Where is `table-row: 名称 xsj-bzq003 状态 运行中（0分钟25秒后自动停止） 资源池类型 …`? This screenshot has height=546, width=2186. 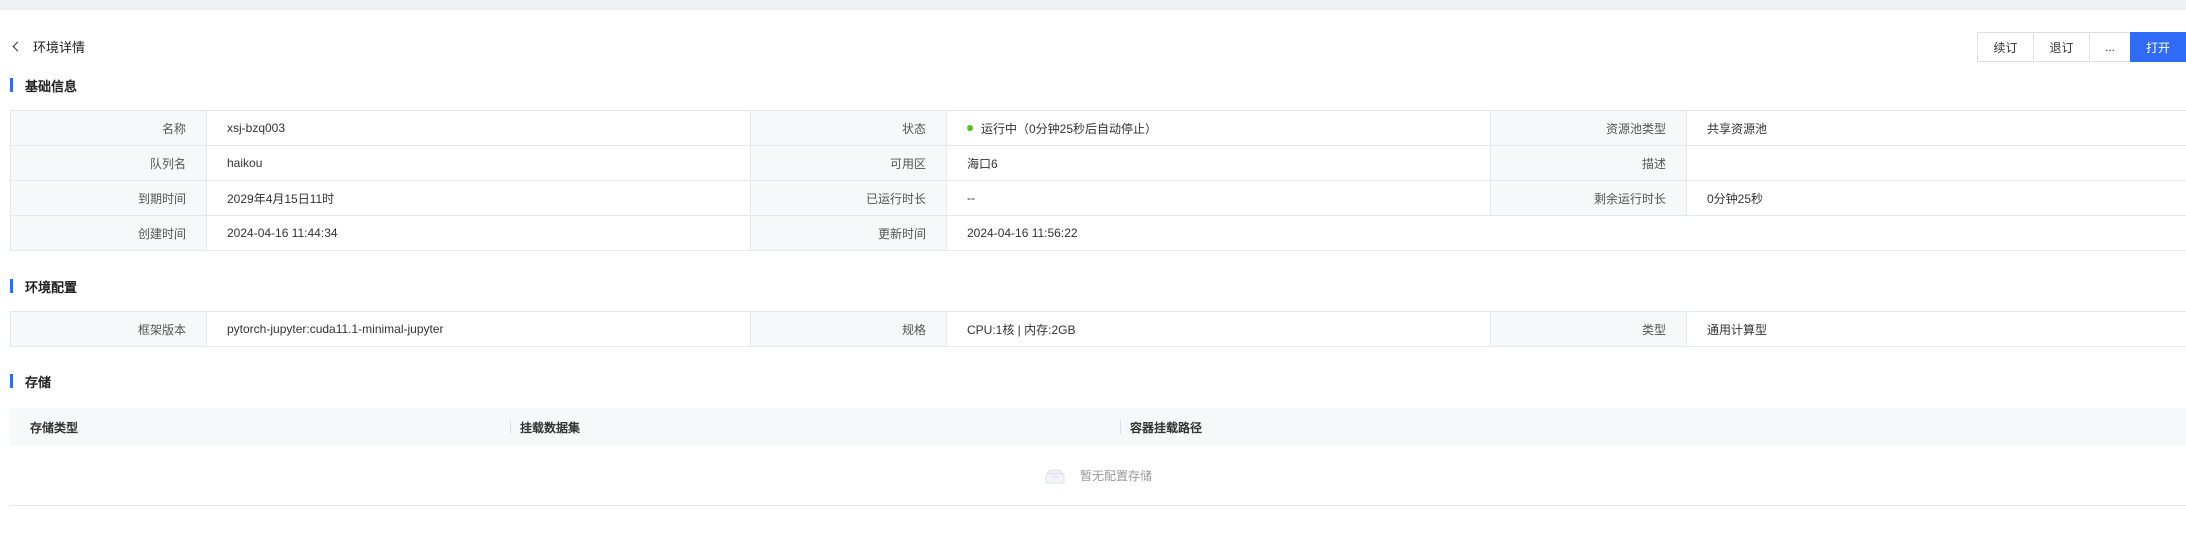 table-row: 名称 xsj-bzq003 状态 运行中（0分钟25秒后自动停止） 资源池类型 … is located at coordinates (1098, 128).